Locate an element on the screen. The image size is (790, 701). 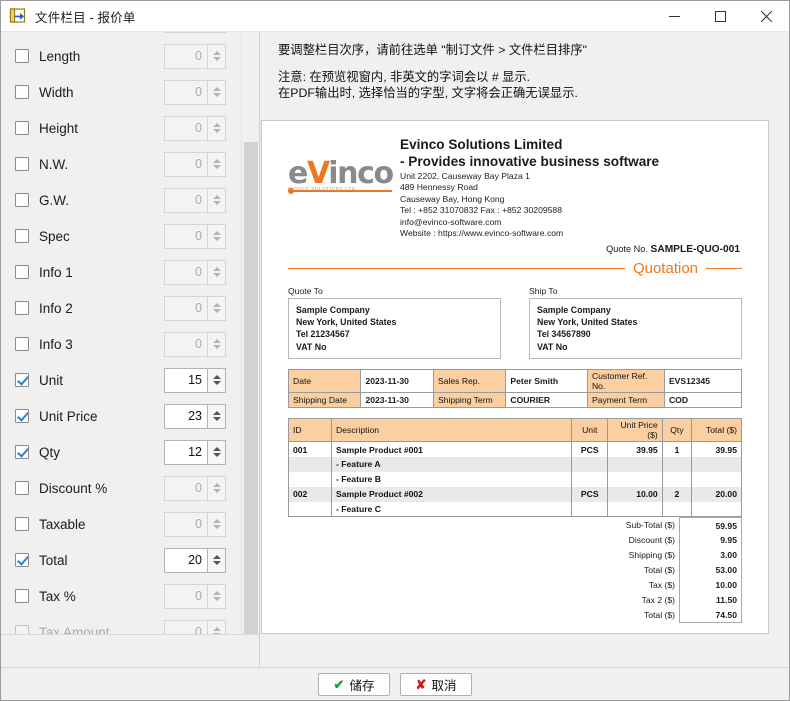
company-address-line: 489 Hennessy Road is located at coordinates (439, 187).